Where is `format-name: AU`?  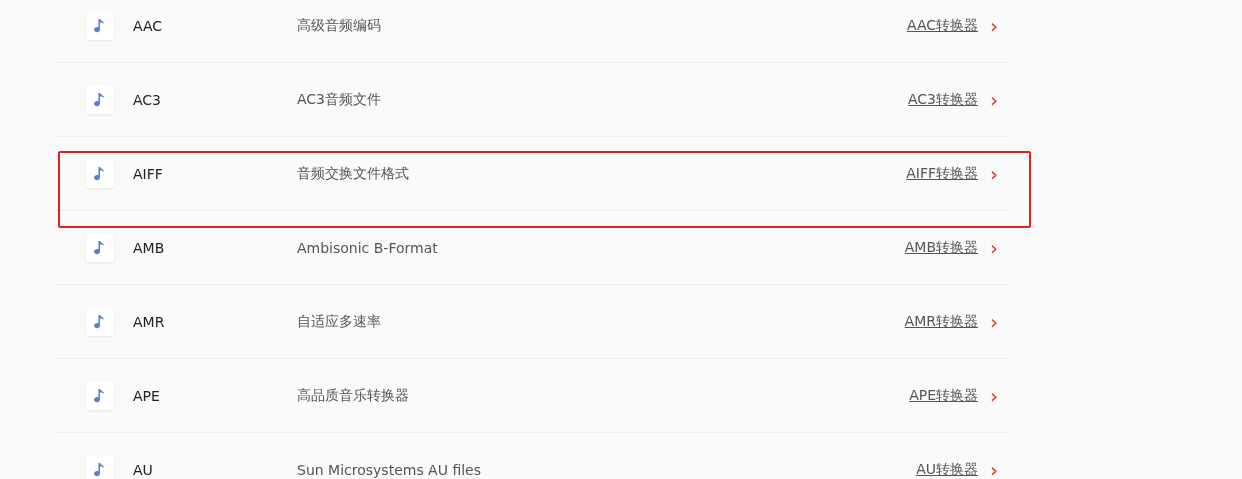
format-name: AU is located at coordinates (143, 469).